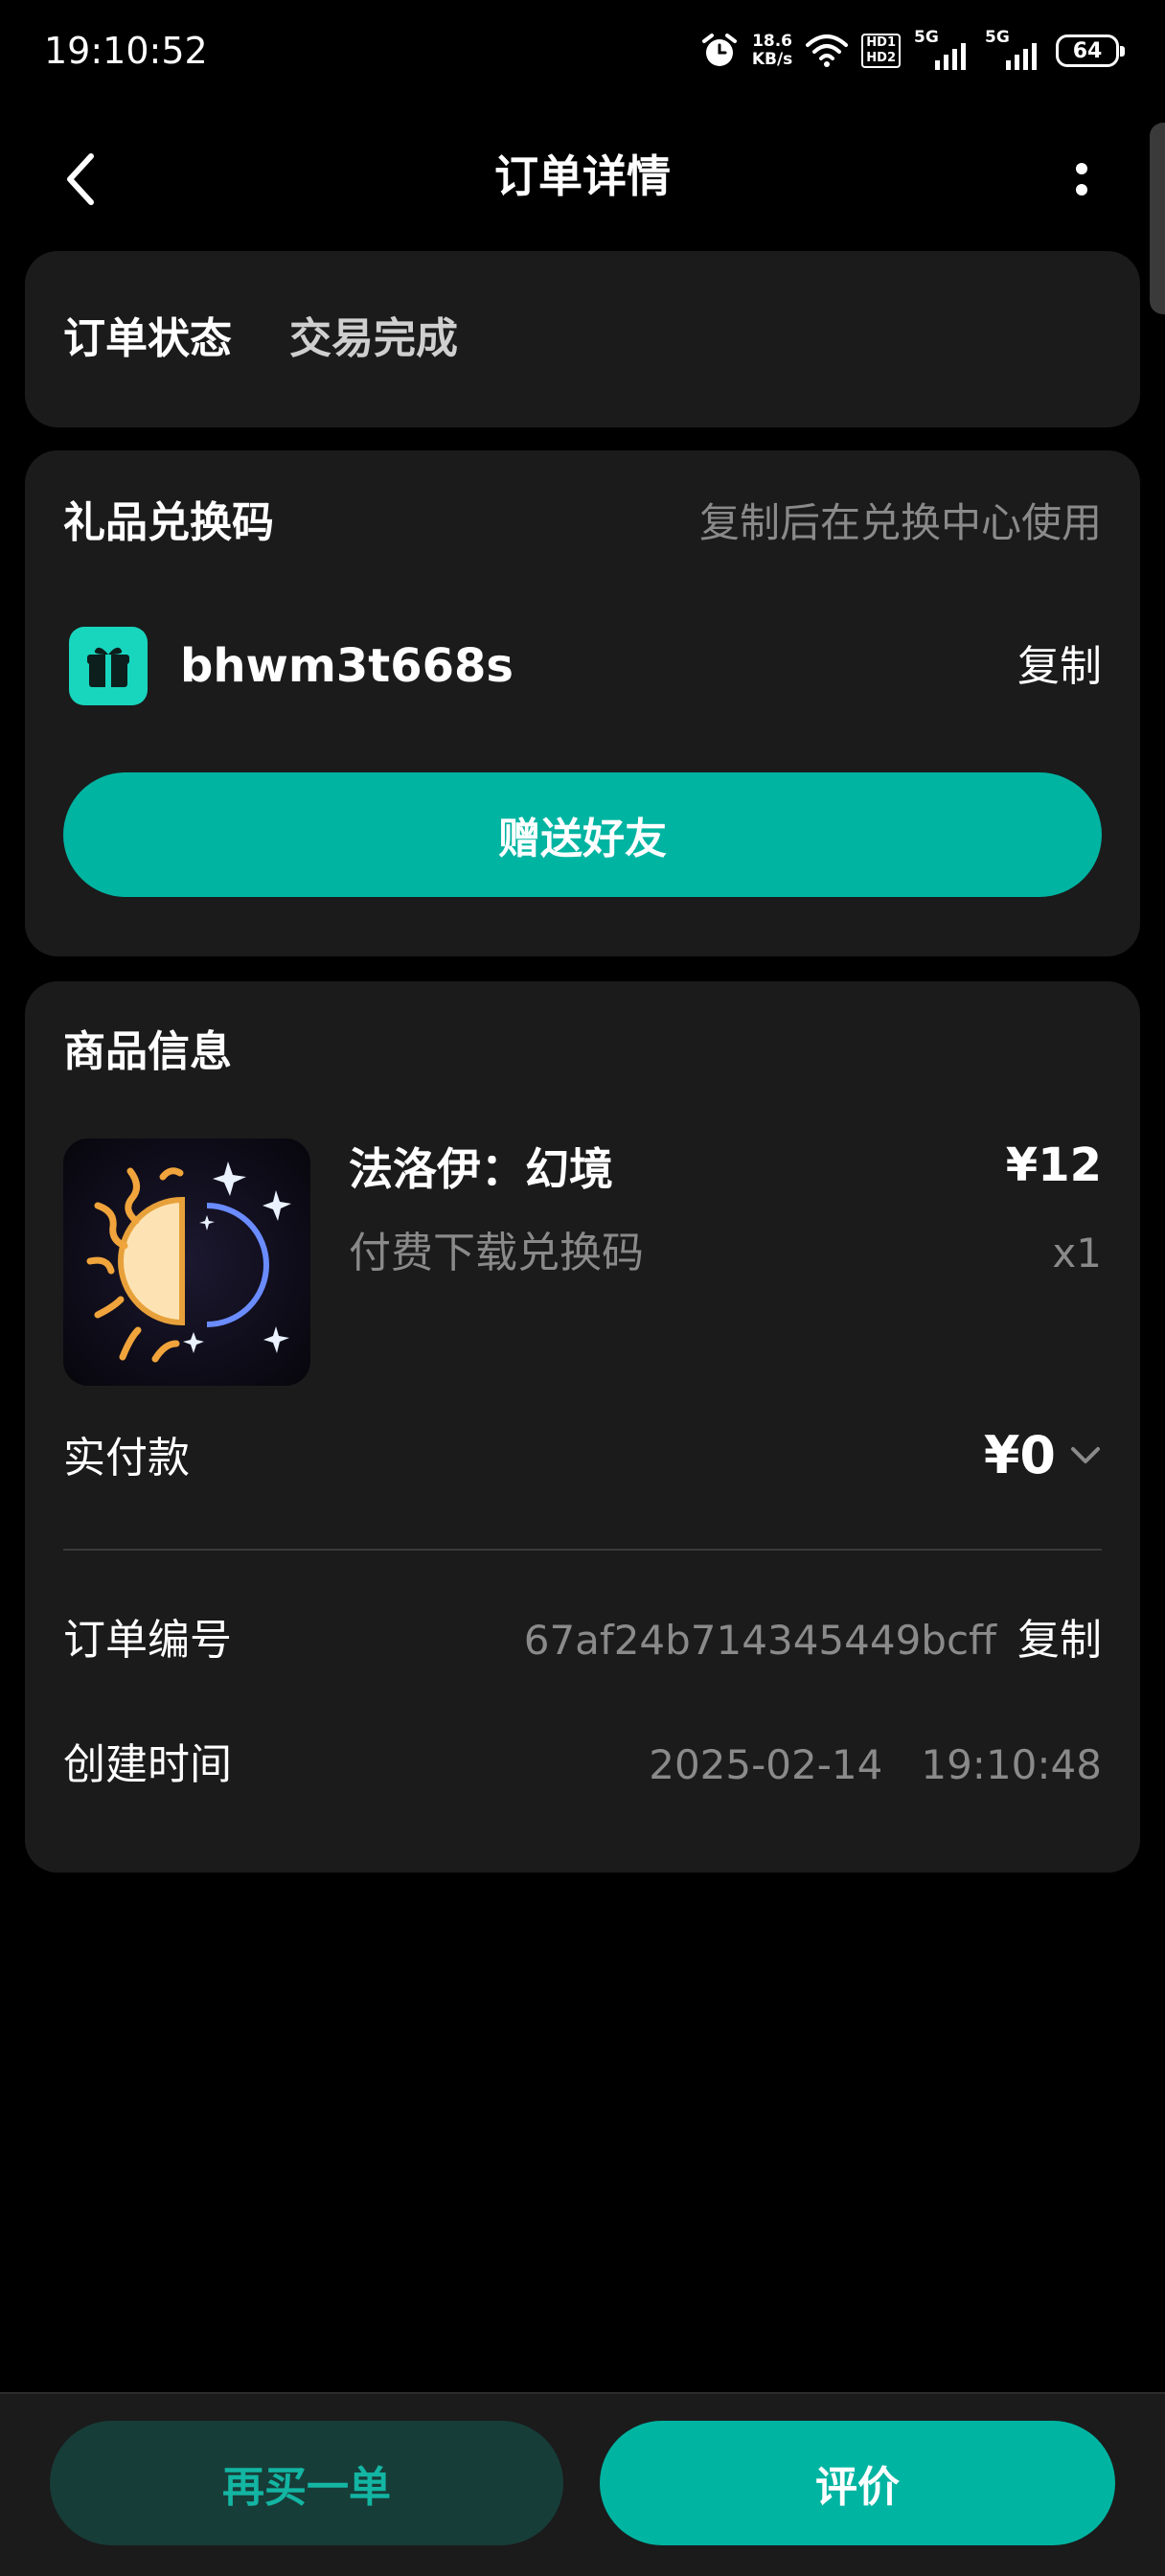 Image resolution: width=1165 pixels, height=2576 pixels. What do you see at coordinates (760, 1640) in the screenshot?
I see `order-number-value: 67af24b714345449bcff` at bounding box center [760, 1640].